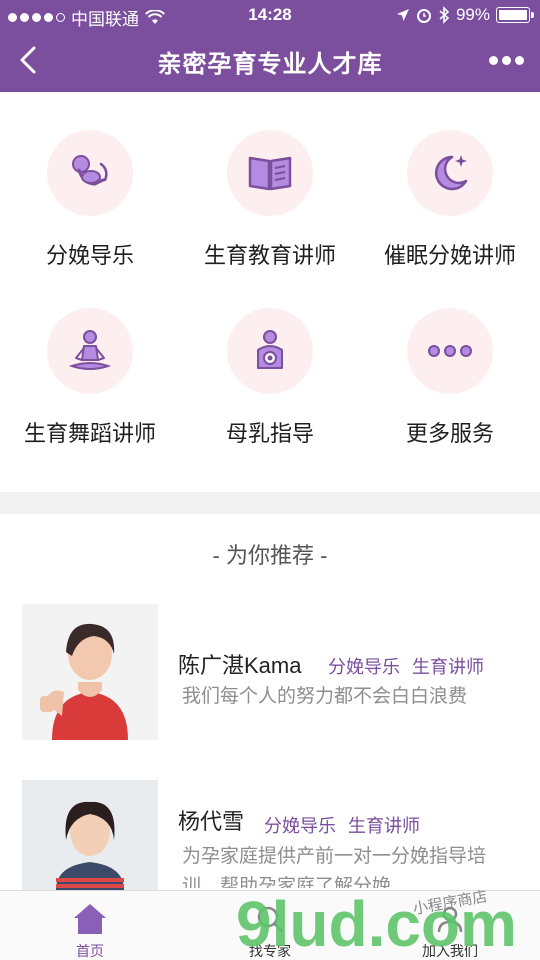 The width and height of the screenshot is (540, 960). What do you see at coordinates (444, 15) in the screenshot?
I see `bluetooth-icon` at bounding box center [444, 15].